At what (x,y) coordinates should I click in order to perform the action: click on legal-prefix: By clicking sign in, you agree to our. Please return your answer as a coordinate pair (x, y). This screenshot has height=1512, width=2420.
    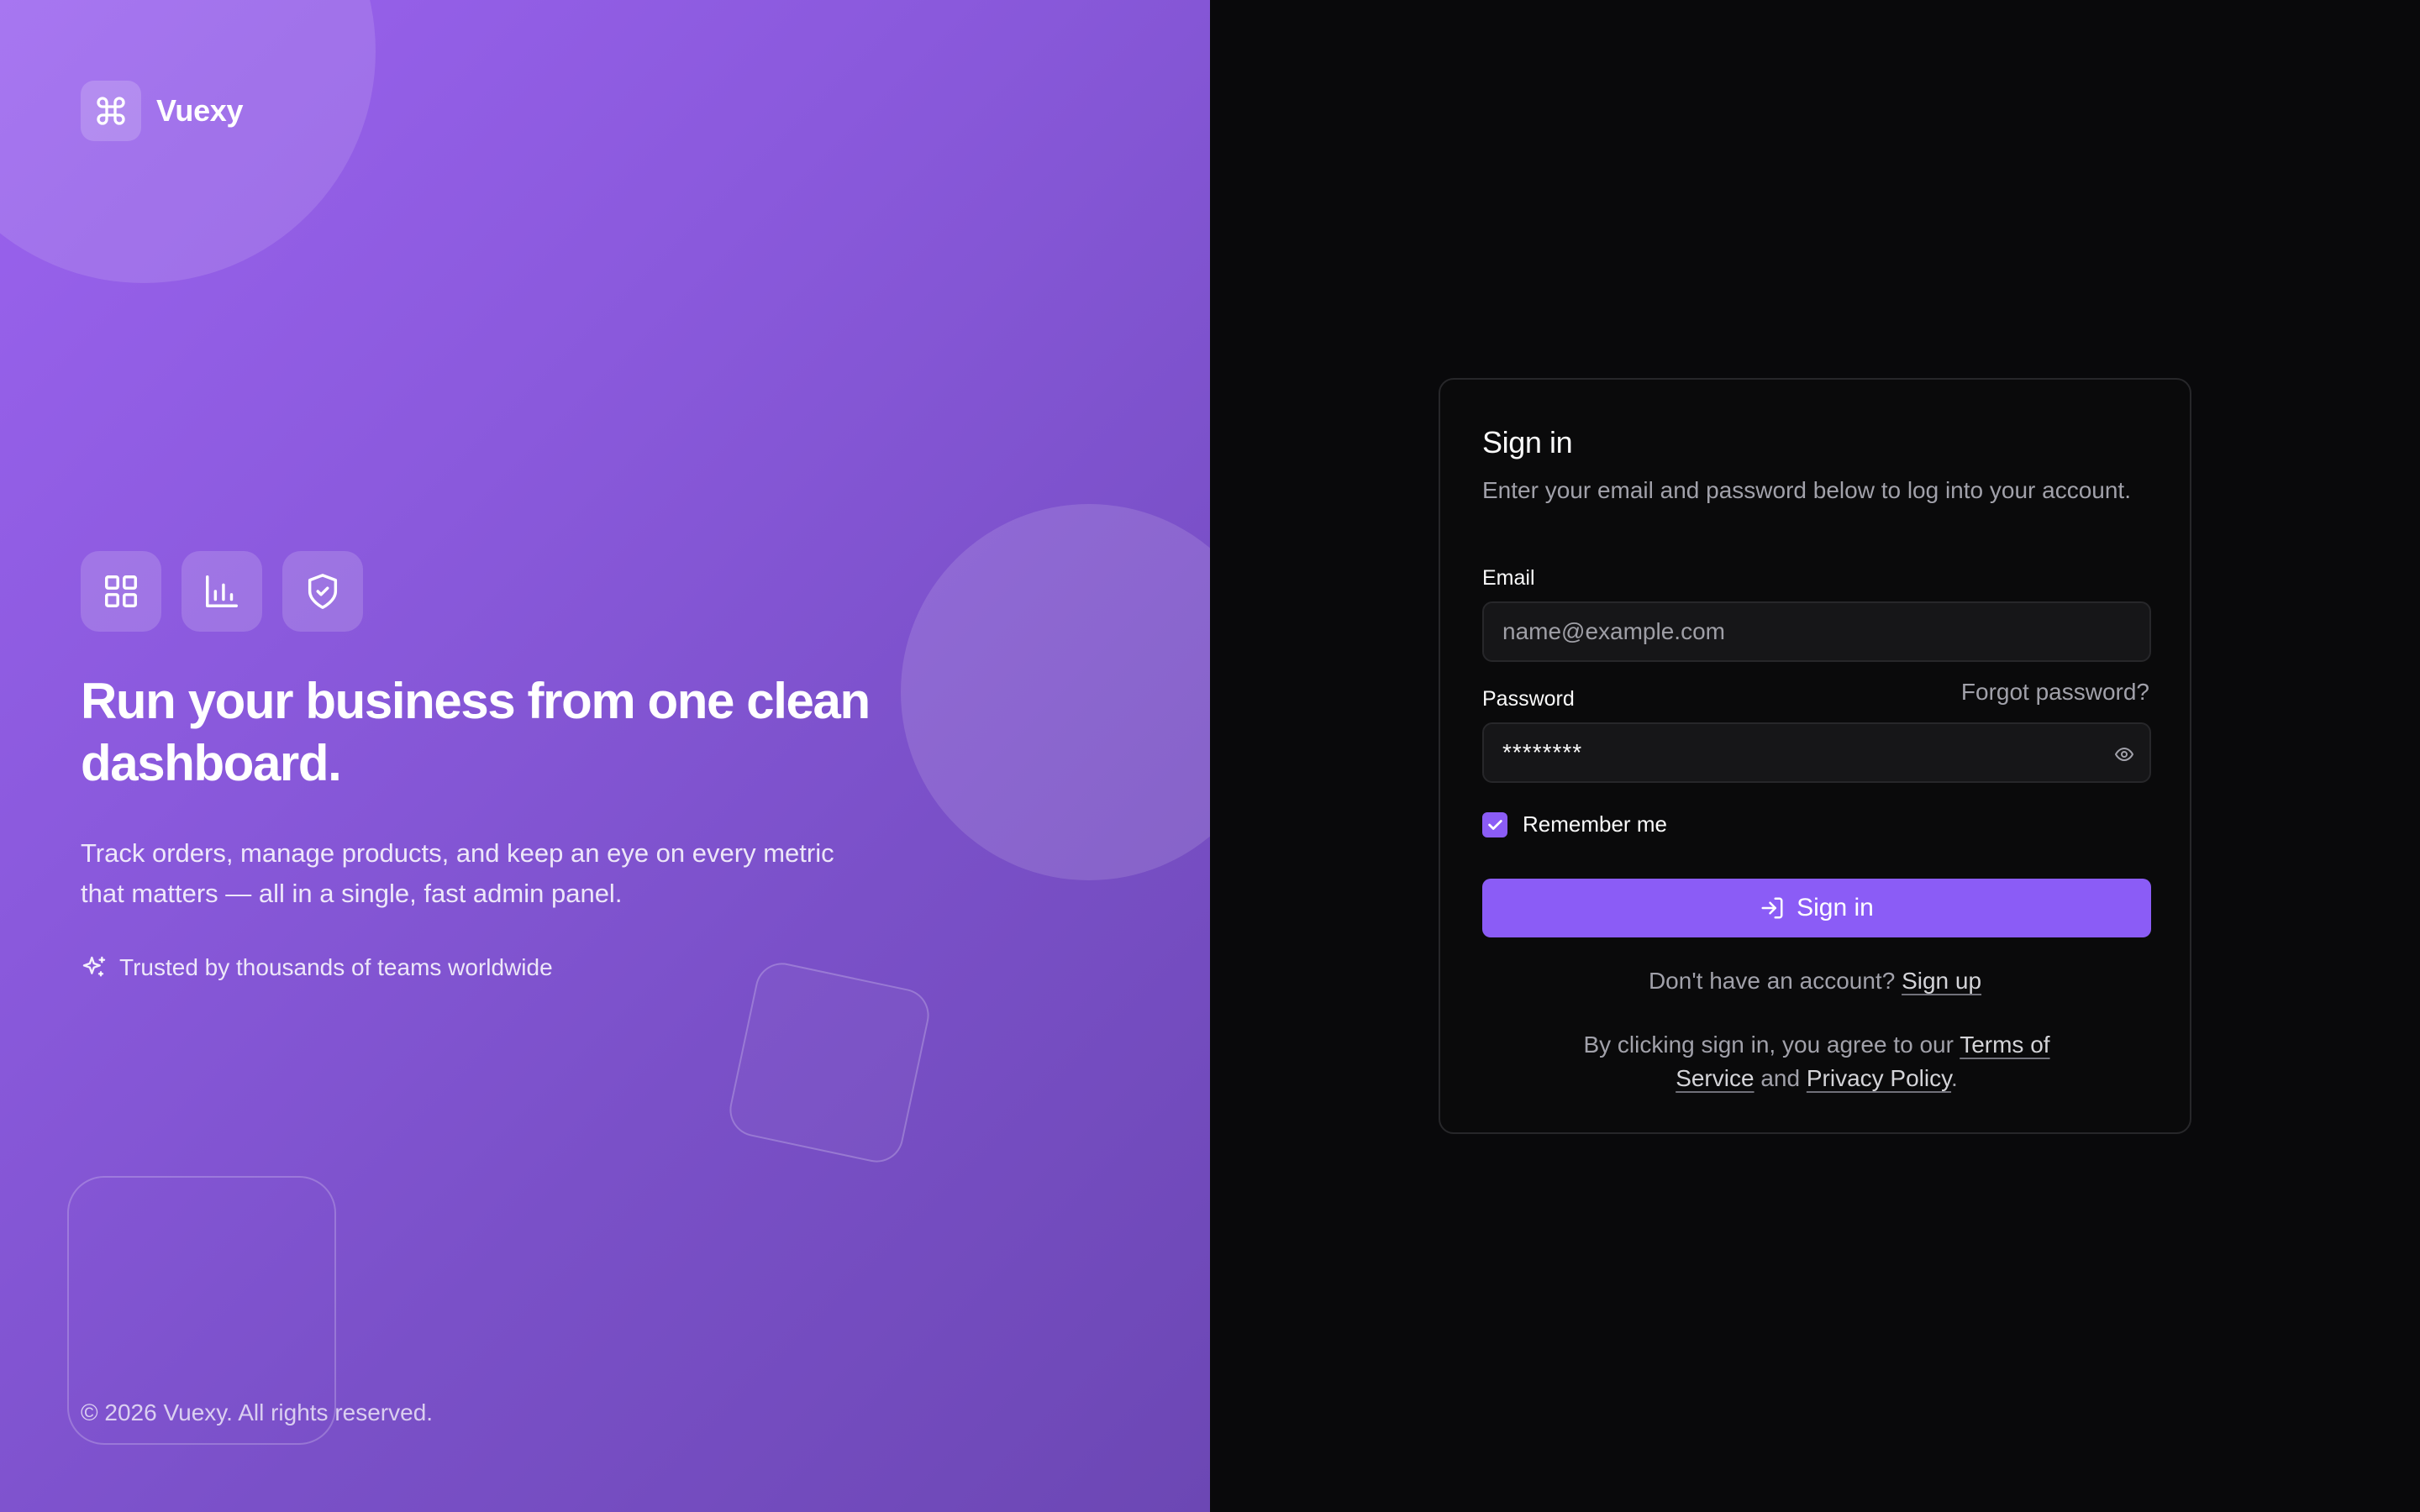
    Looking at the image, I should click on (1768, 1045).